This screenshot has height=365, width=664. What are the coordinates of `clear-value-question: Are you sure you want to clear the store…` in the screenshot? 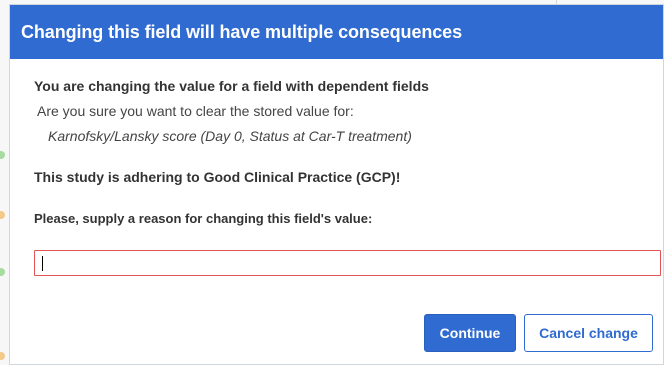 It's located at (195, 111).